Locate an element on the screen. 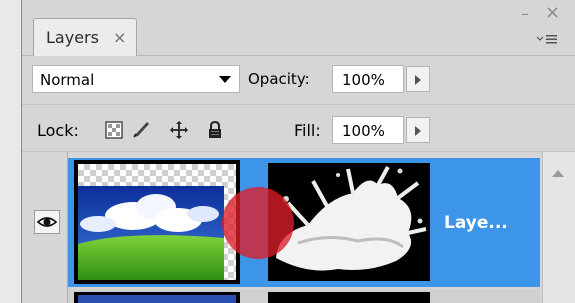  layer-mask-thumbnail is located at coordinates (349, 297).